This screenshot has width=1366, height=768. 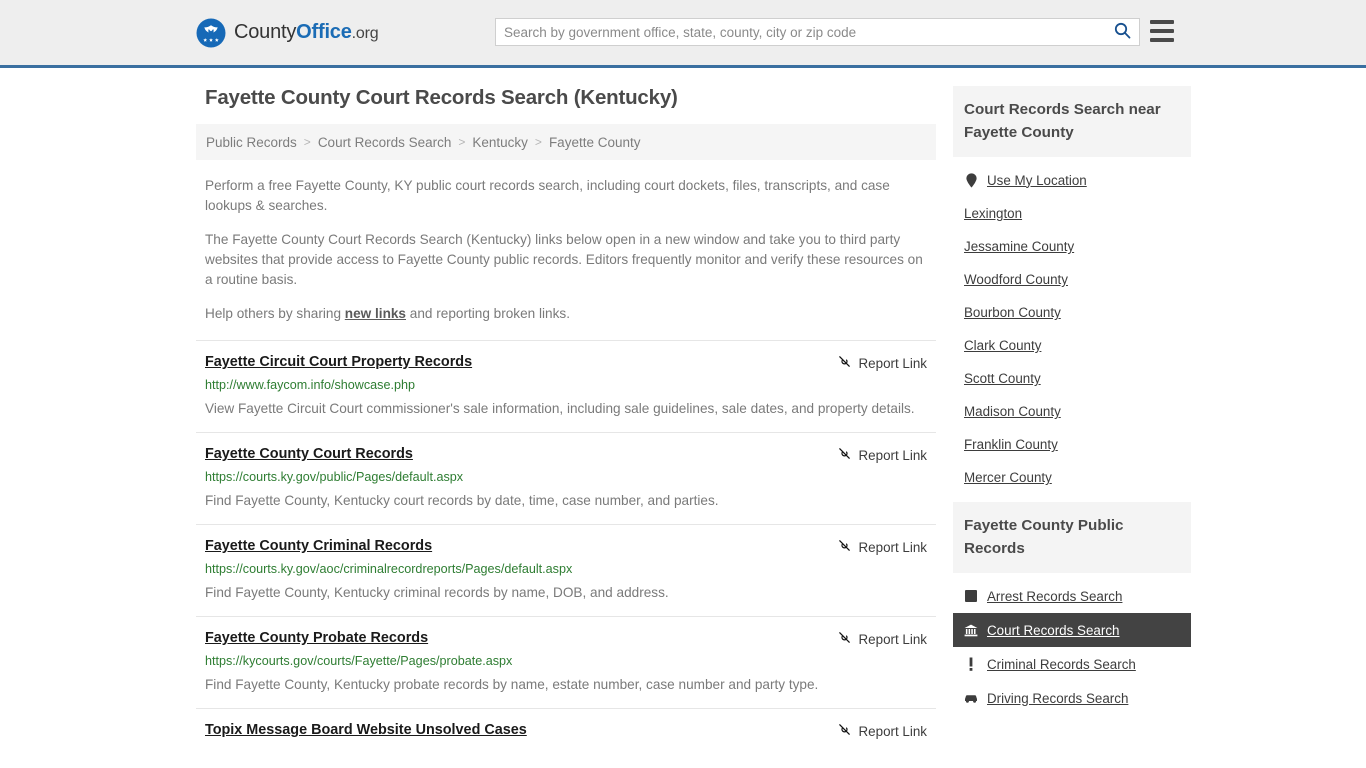 I want to click on result-url: http://www.faycom.info/showcase.php, so click(x=310, y=385).